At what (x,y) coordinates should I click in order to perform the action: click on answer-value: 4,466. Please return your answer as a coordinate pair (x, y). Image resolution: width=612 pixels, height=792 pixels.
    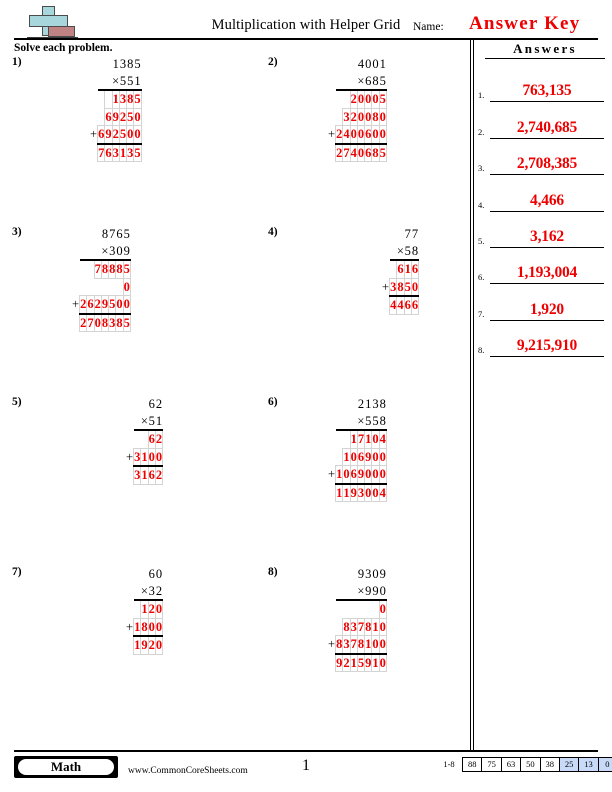
    Looking at the image, I should click on (547, 200).